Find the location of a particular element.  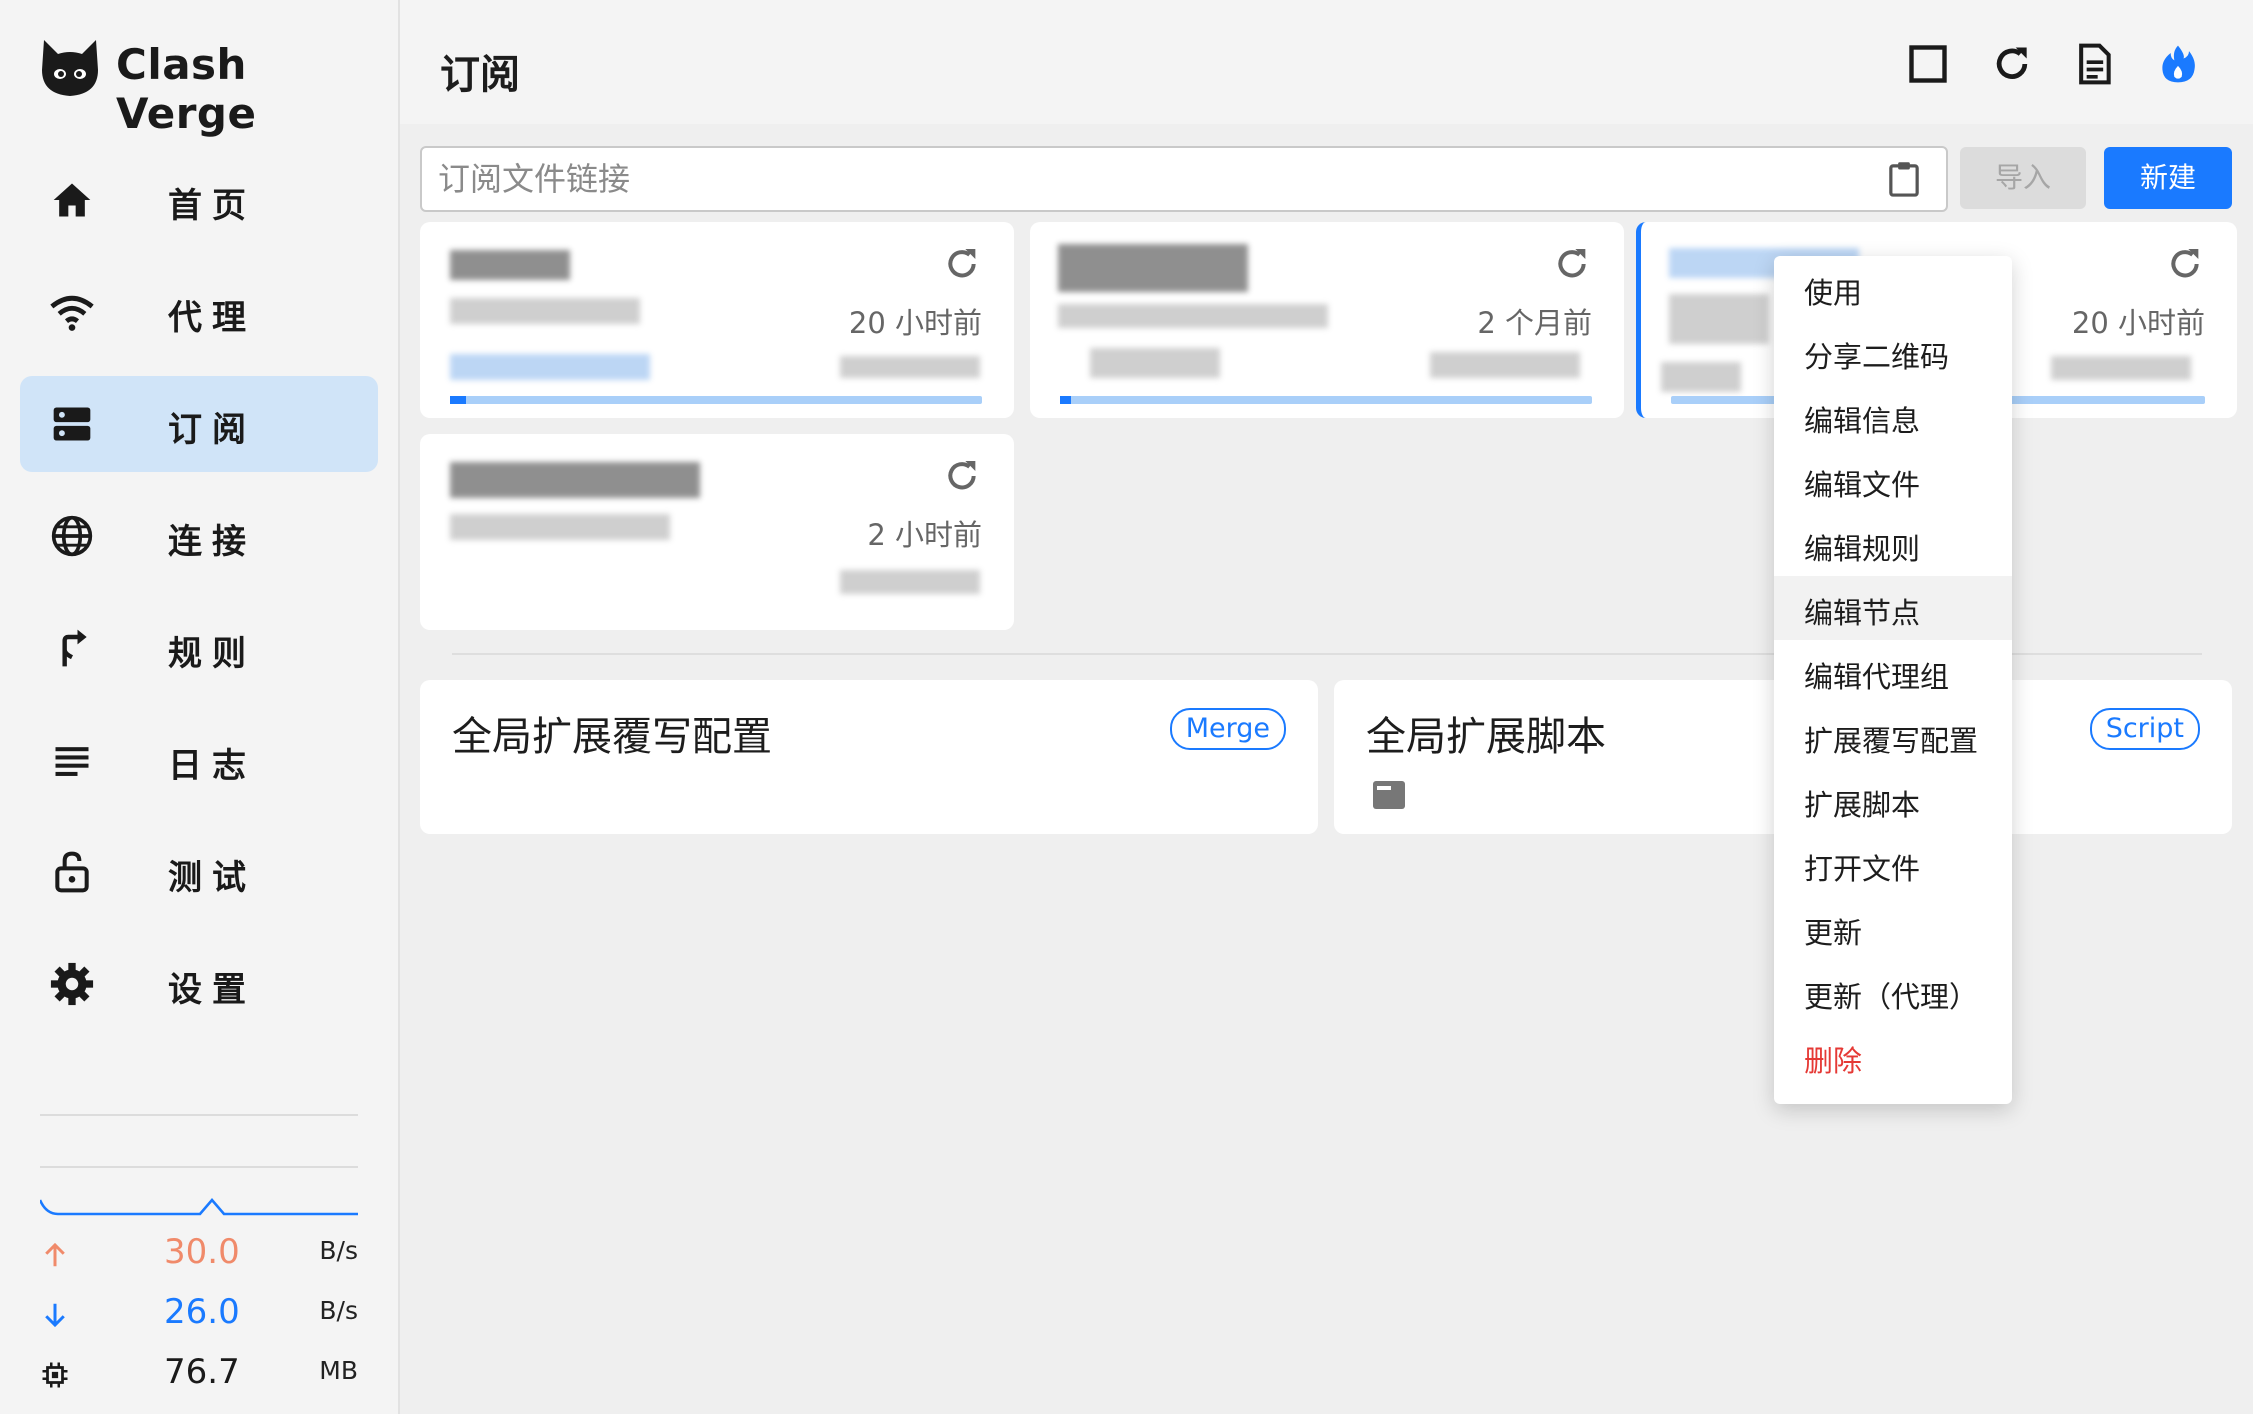

ext-title: 全局扩展覆写配置 is located at coordinates (612, 737).